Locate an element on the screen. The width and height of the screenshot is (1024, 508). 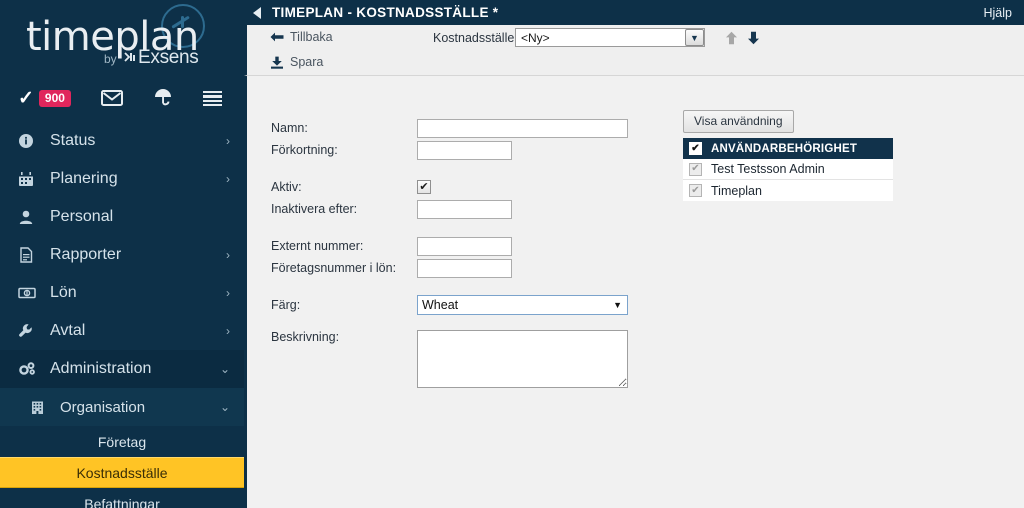
brand-logo: timeplan by Exsens is located at coordinates (122, 39).